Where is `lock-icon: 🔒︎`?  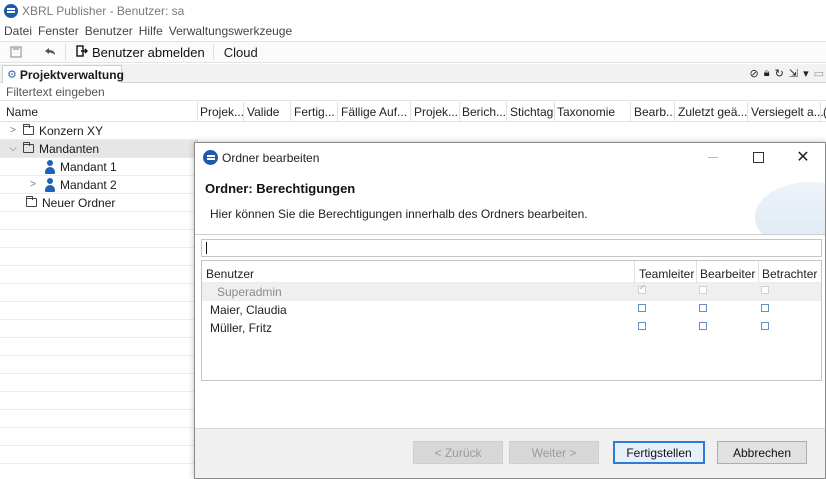
lock-icon: 🔒︎ is located at coordinates (767, 73).